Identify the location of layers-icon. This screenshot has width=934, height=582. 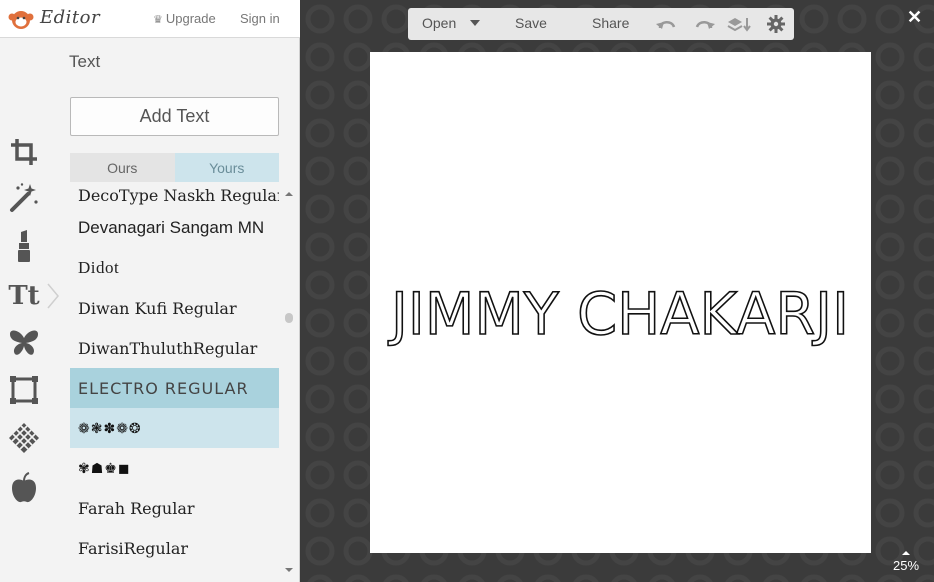
(739, 24).